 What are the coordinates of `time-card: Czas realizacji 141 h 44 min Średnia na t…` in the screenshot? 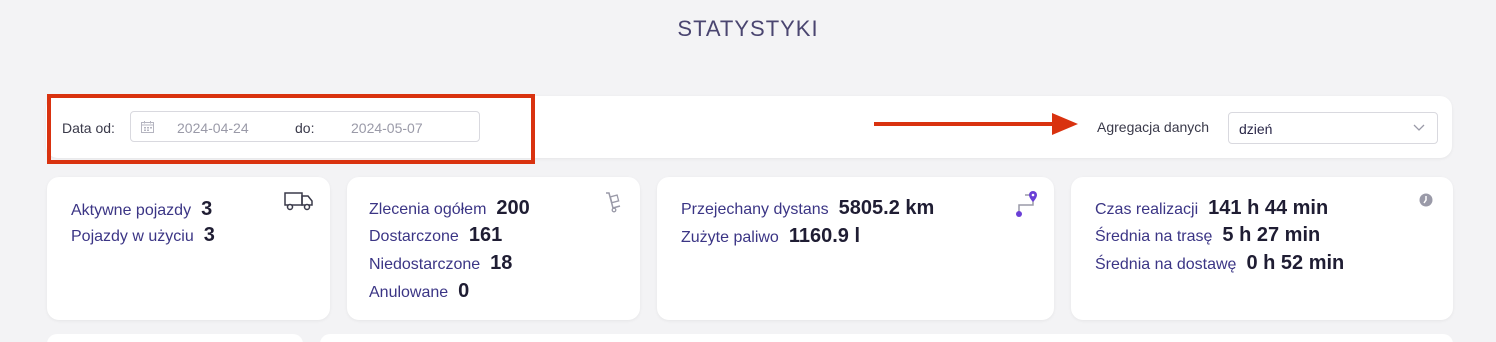 It's located at (1262, 248).